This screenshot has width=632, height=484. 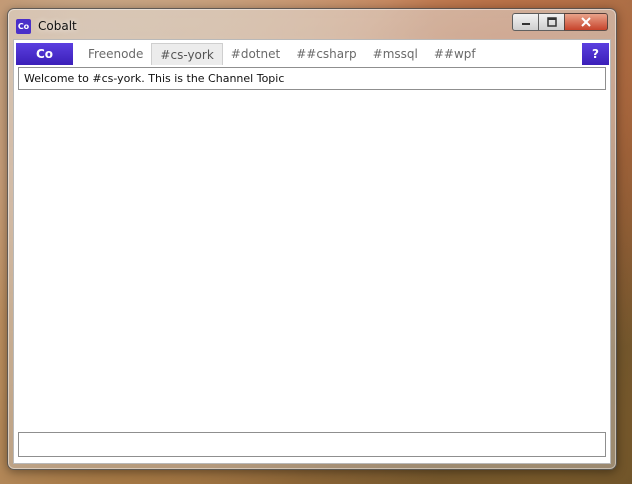 What do you see at coordinates (57, 26) in the screenshot?
I see `window-title: Cobalt` at bounding box center [57, 26].